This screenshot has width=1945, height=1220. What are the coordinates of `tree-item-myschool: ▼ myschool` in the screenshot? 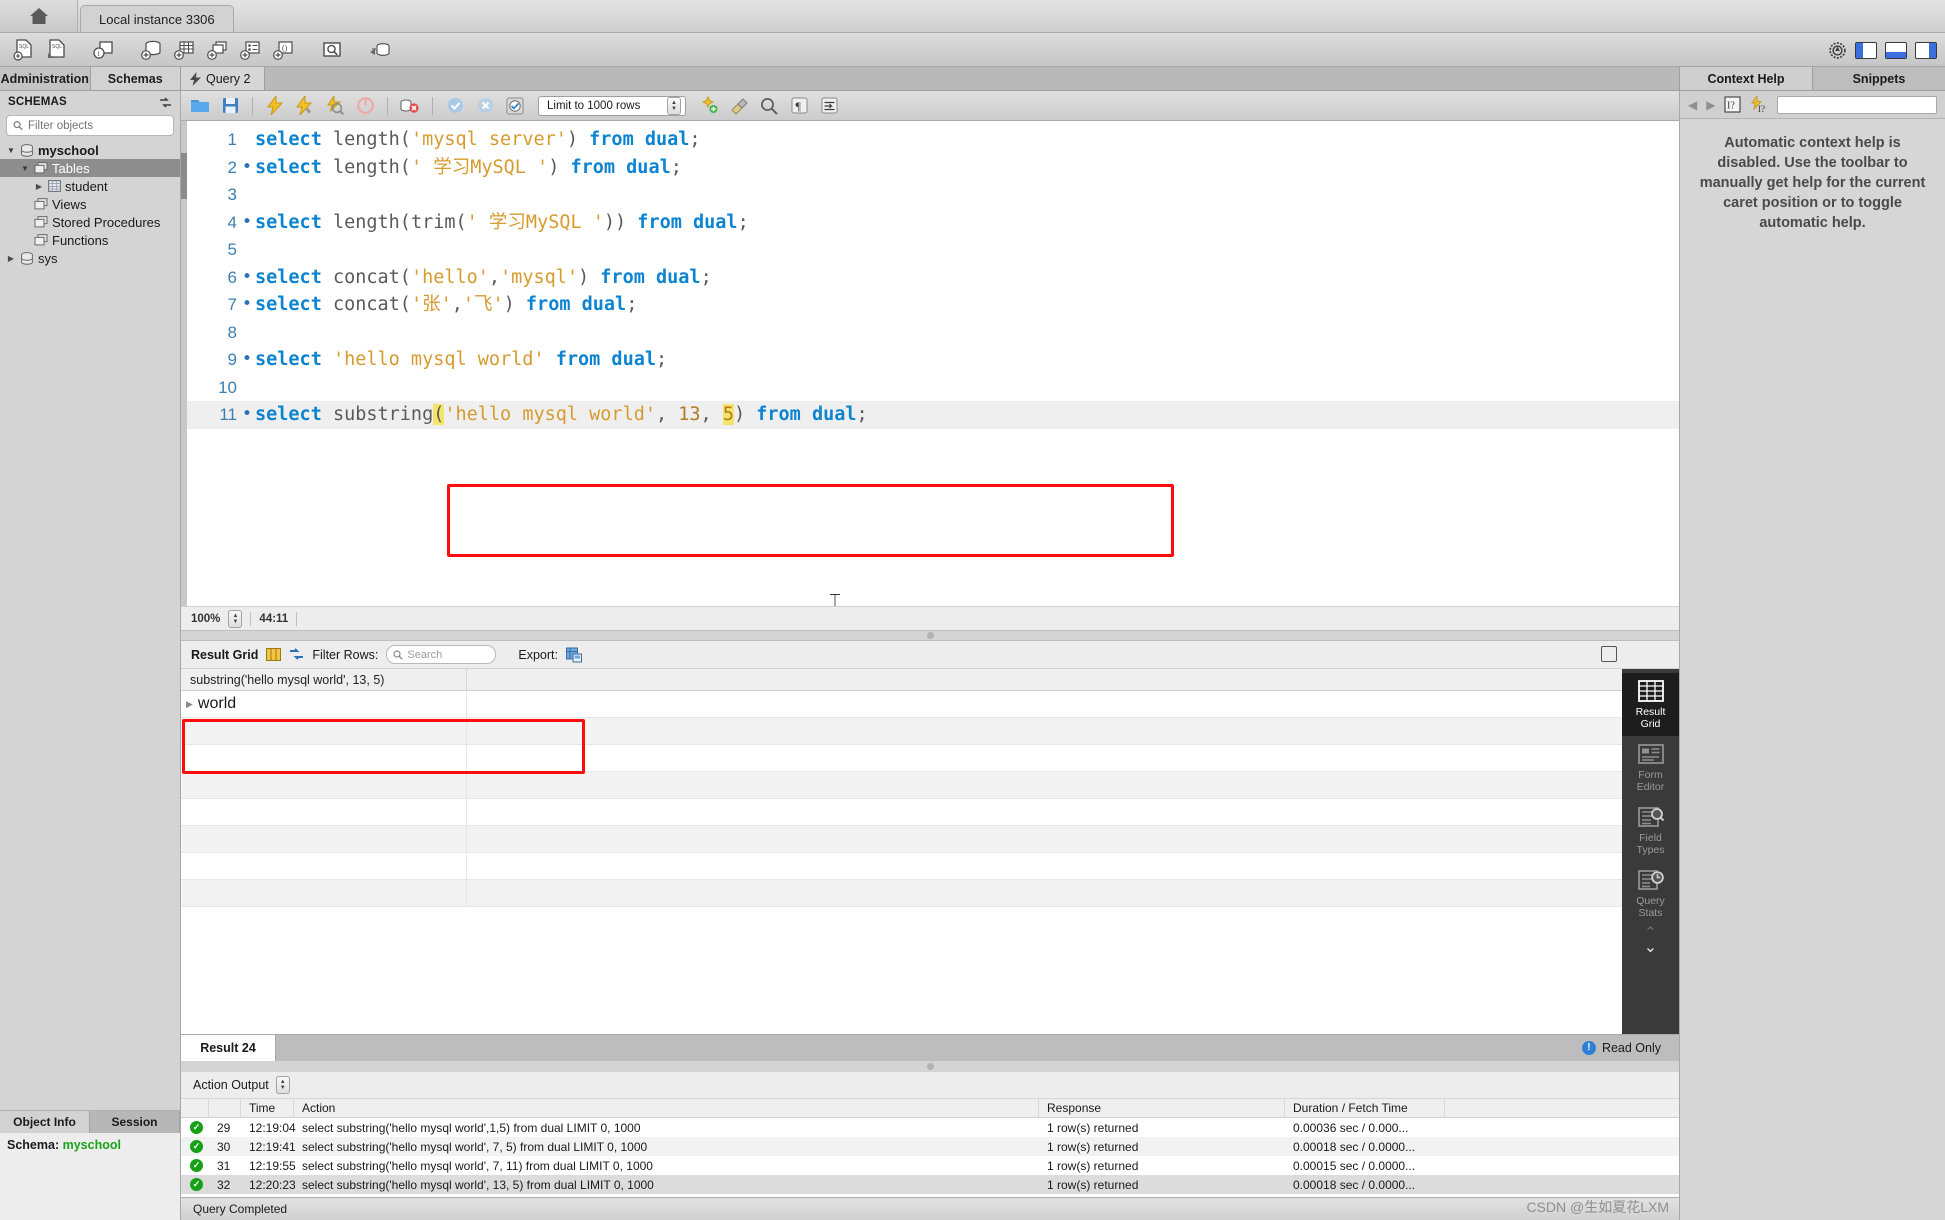 It's located at (90, 150).